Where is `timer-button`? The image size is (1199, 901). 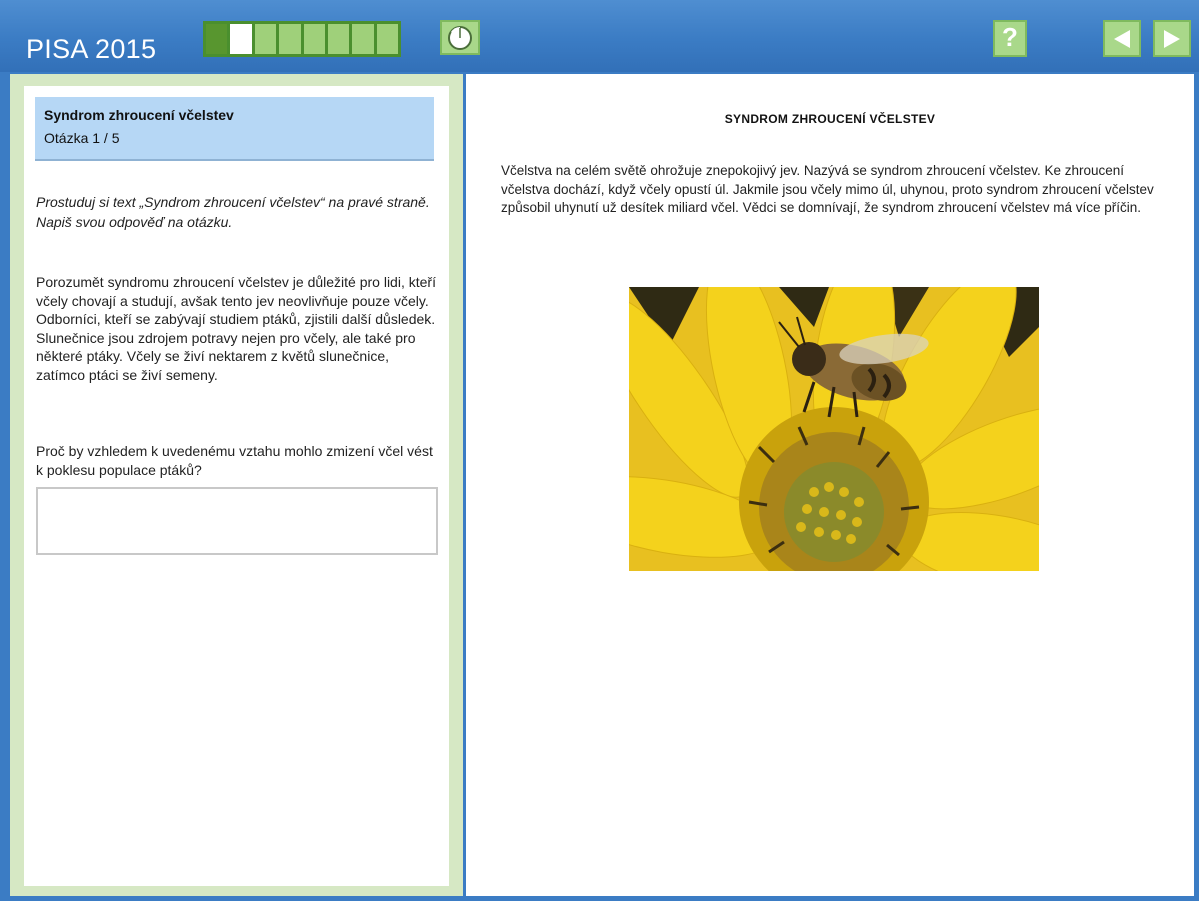
timer-button is located at coordinates (460, 37).